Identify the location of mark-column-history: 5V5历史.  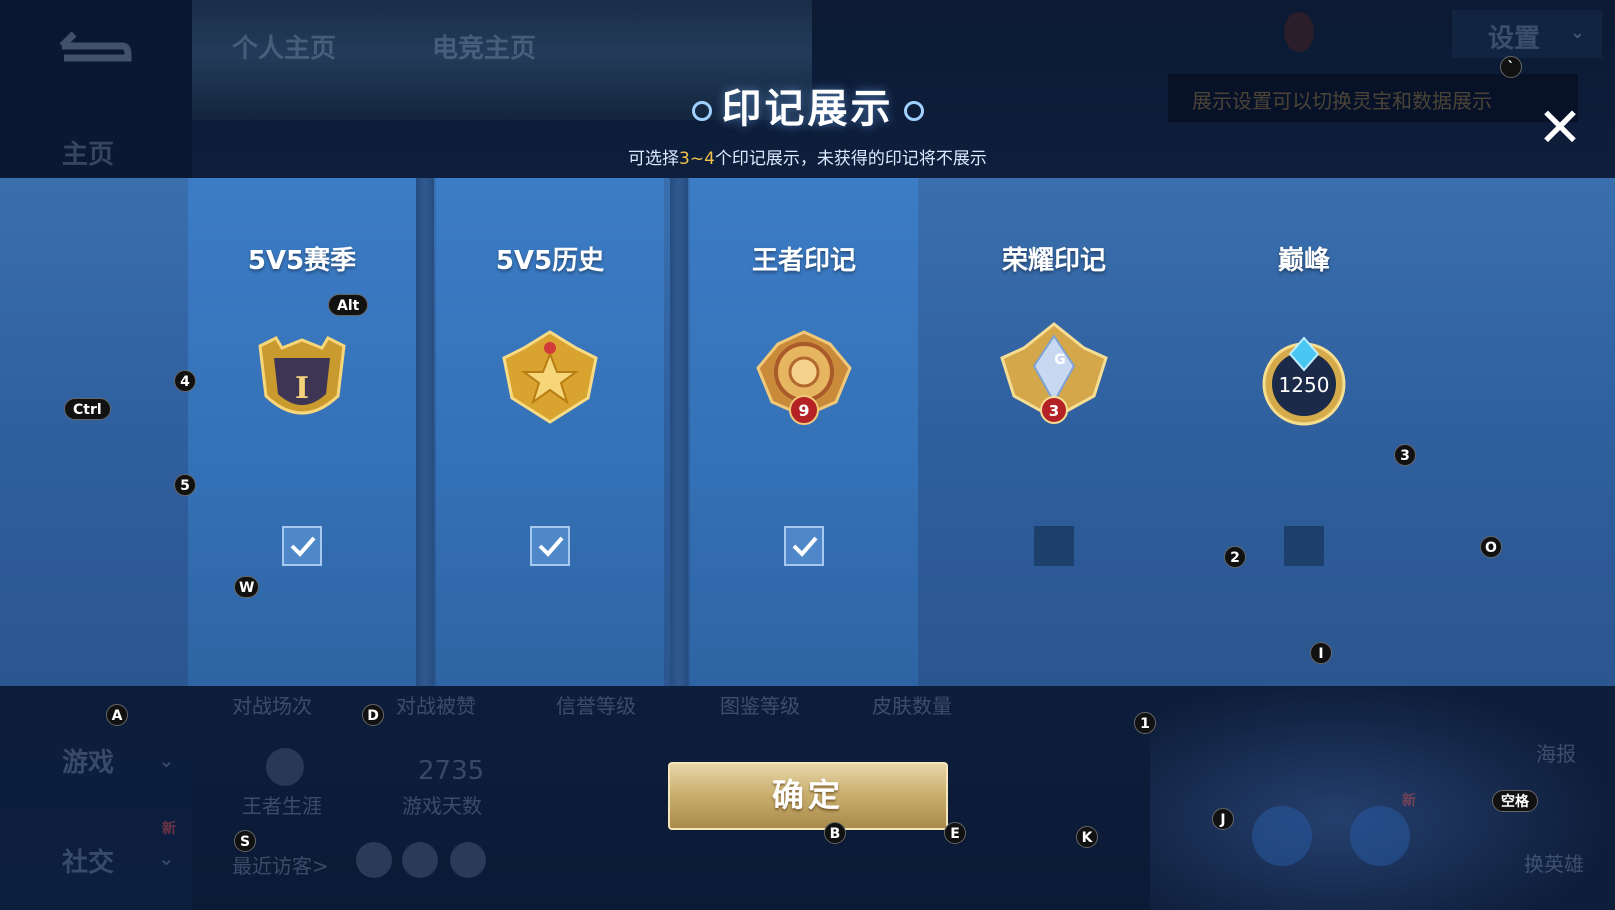
(550, 432).